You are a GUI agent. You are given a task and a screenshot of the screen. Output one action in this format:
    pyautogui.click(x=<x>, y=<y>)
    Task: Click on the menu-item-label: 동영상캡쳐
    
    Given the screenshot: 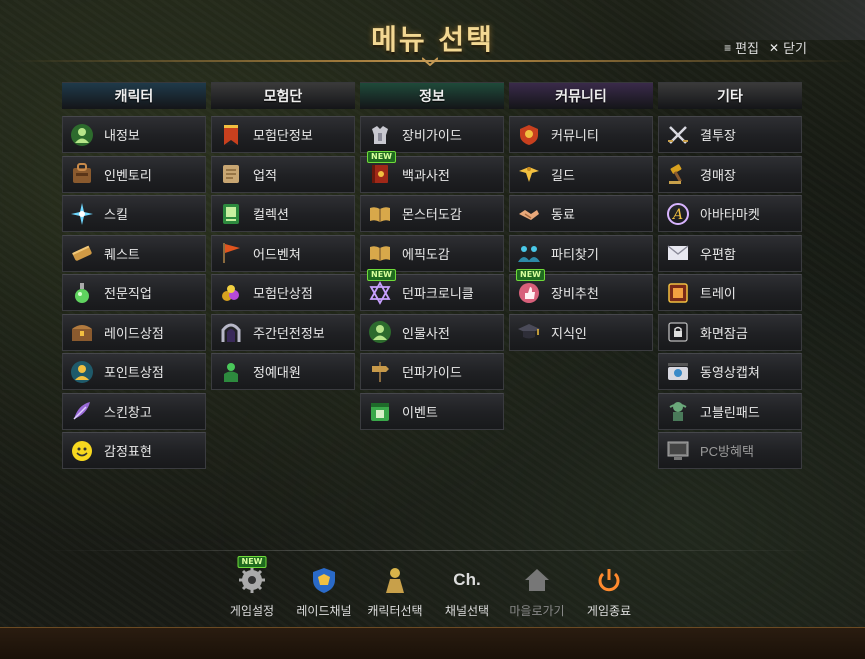 What is the action you would take?
    pyautogui.click(x=730, y=372)
    